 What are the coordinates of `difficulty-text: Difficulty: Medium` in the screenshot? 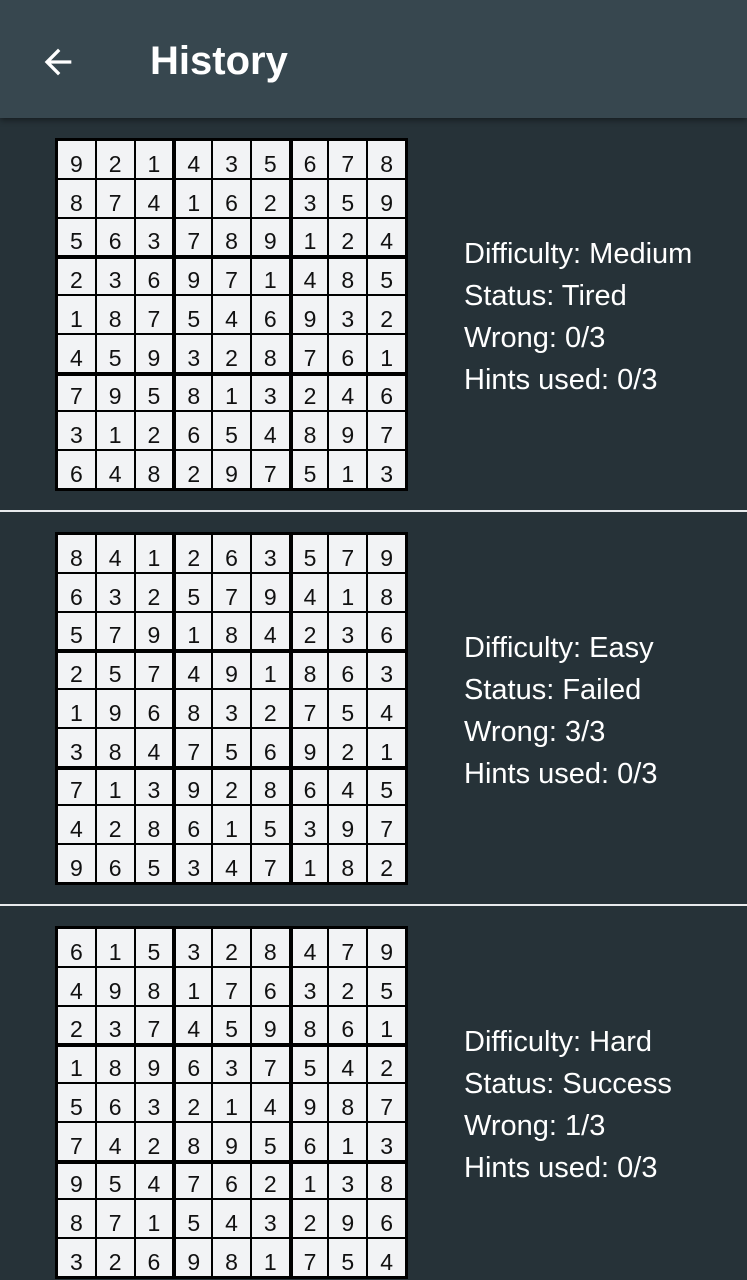 It's located at (578, 254).